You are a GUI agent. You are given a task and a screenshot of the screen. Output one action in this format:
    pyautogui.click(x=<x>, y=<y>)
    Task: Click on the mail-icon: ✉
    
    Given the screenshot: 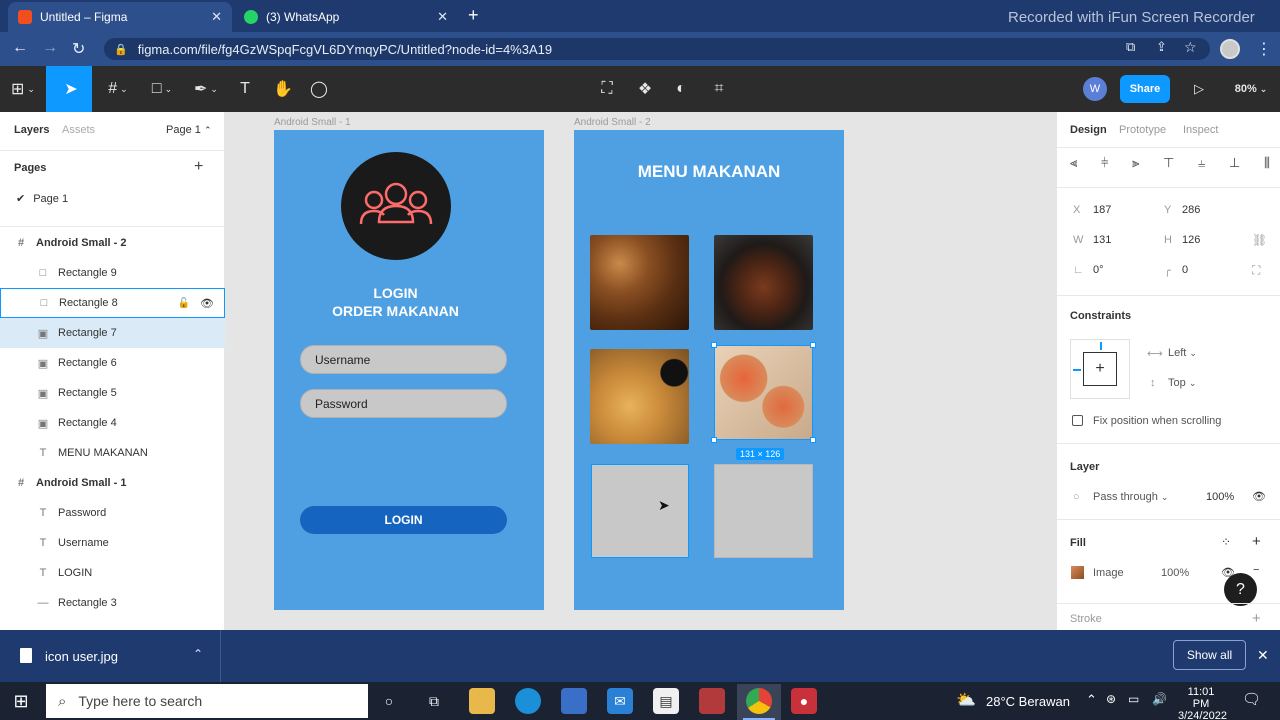 What is the action you would take?
    pyautogui.click(x=620, y=701)
    